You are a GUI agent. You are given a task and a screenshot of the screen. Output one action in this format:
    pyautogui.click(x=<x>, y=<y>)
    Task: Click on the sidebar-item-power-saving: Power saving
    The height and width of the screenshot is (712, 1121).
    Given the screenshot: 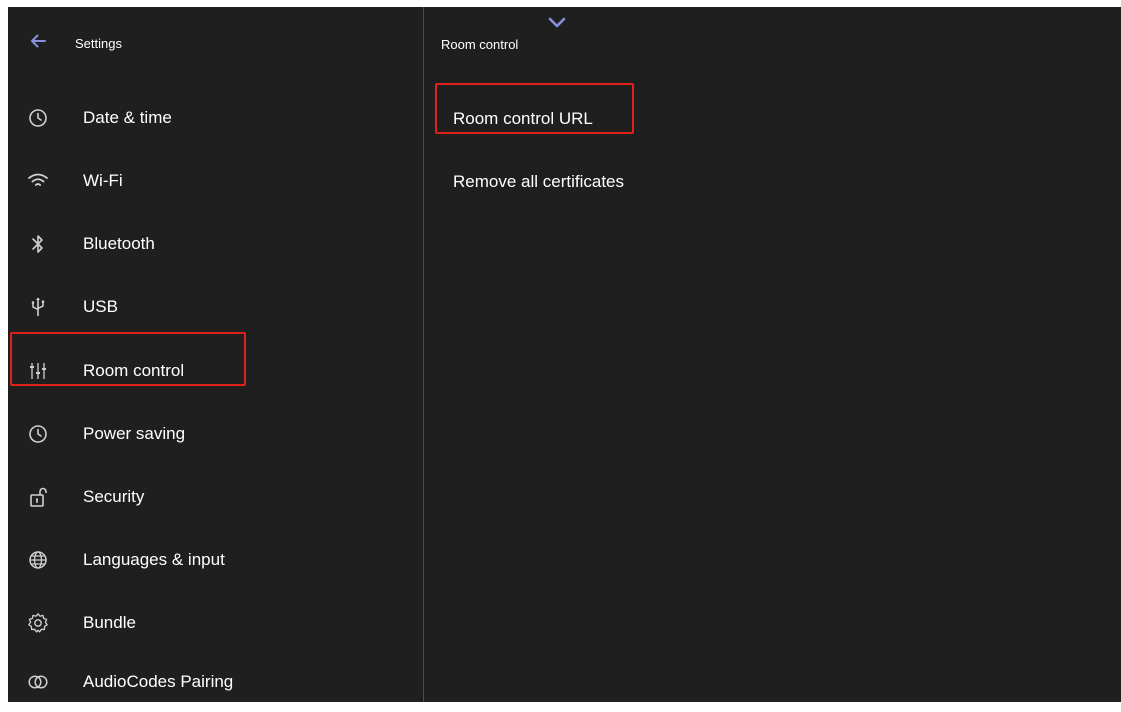 What is the action you would take?
    pyautogui.click(x=215, y=434)
    